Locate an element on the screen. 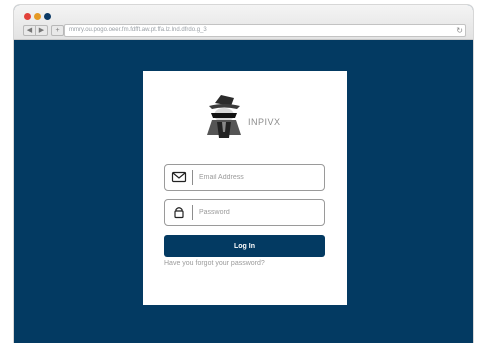  reload-icon: ↻ is located at coordinates (459, 30).